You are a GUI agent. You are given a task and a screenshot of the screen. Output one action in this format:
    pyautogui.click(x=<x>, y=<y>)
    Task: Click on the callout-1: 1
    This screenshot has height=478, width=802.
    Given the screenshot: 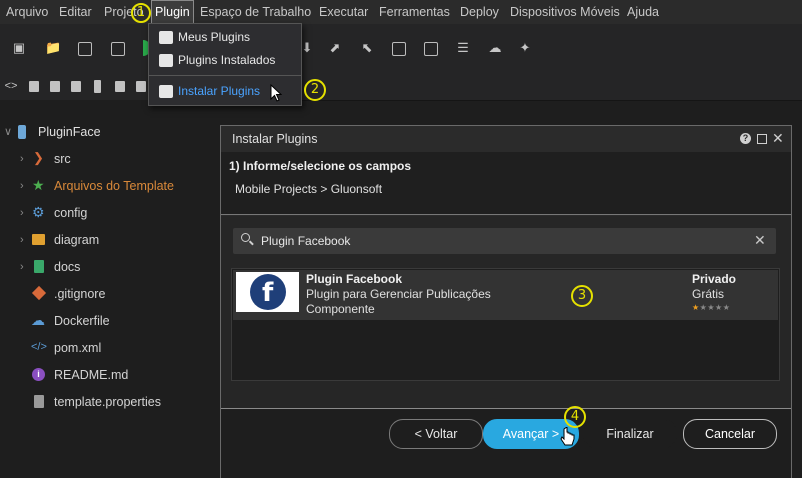 What is the action you would take?
    pyautogui.click(x=141, y=13)
    